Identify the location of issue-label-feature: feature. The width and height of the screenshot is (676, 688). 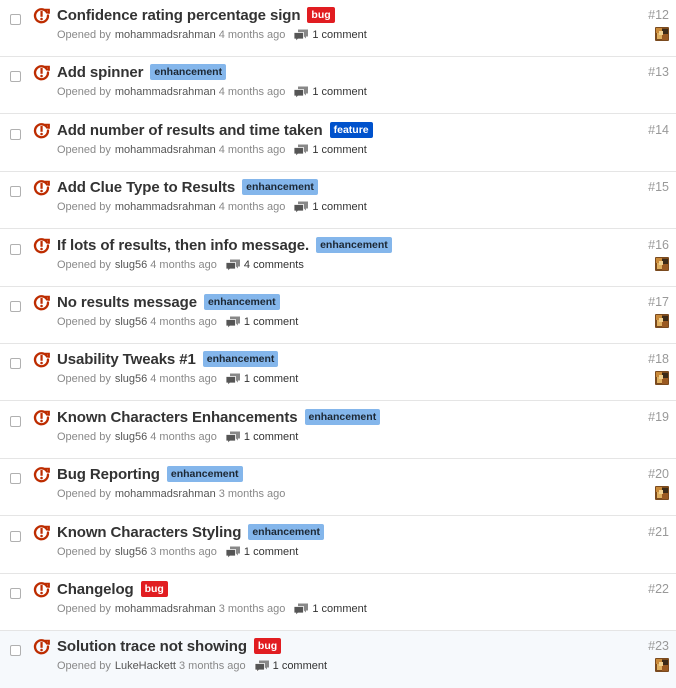
(351, 130).